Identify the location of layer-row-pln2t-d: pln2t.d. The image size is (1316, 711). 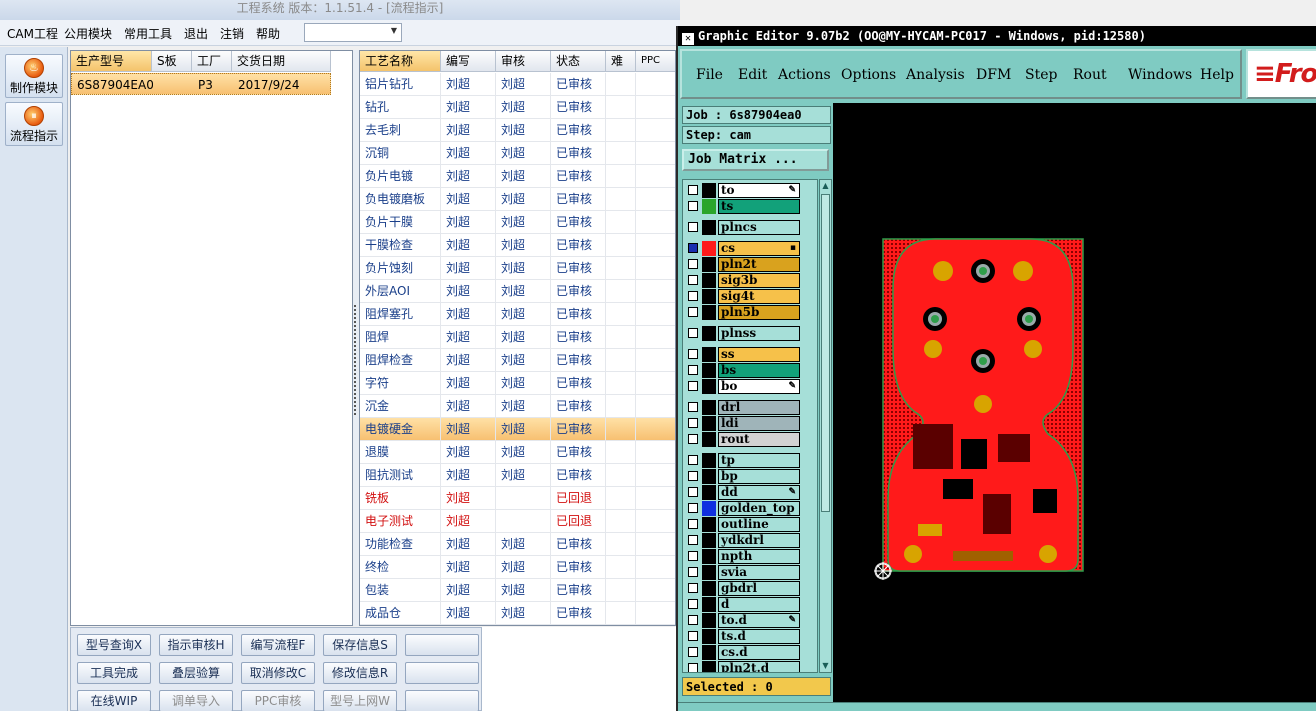
(745, 666).